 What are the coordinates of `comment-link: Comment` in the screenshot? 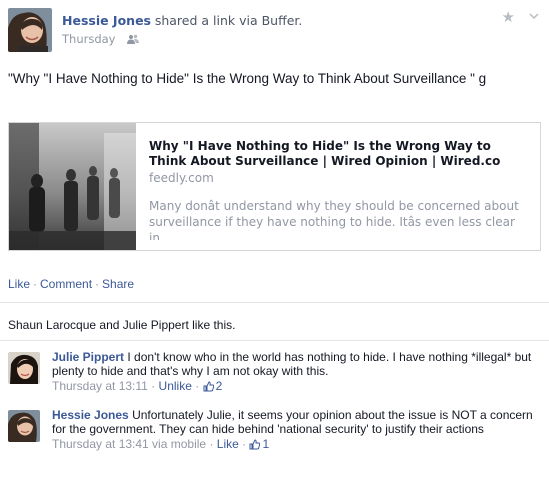 It's located at (66, 284).